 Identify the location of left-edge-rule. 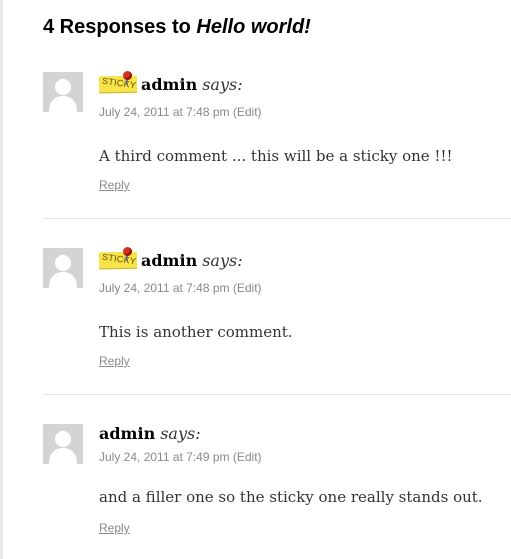
(1, 279).